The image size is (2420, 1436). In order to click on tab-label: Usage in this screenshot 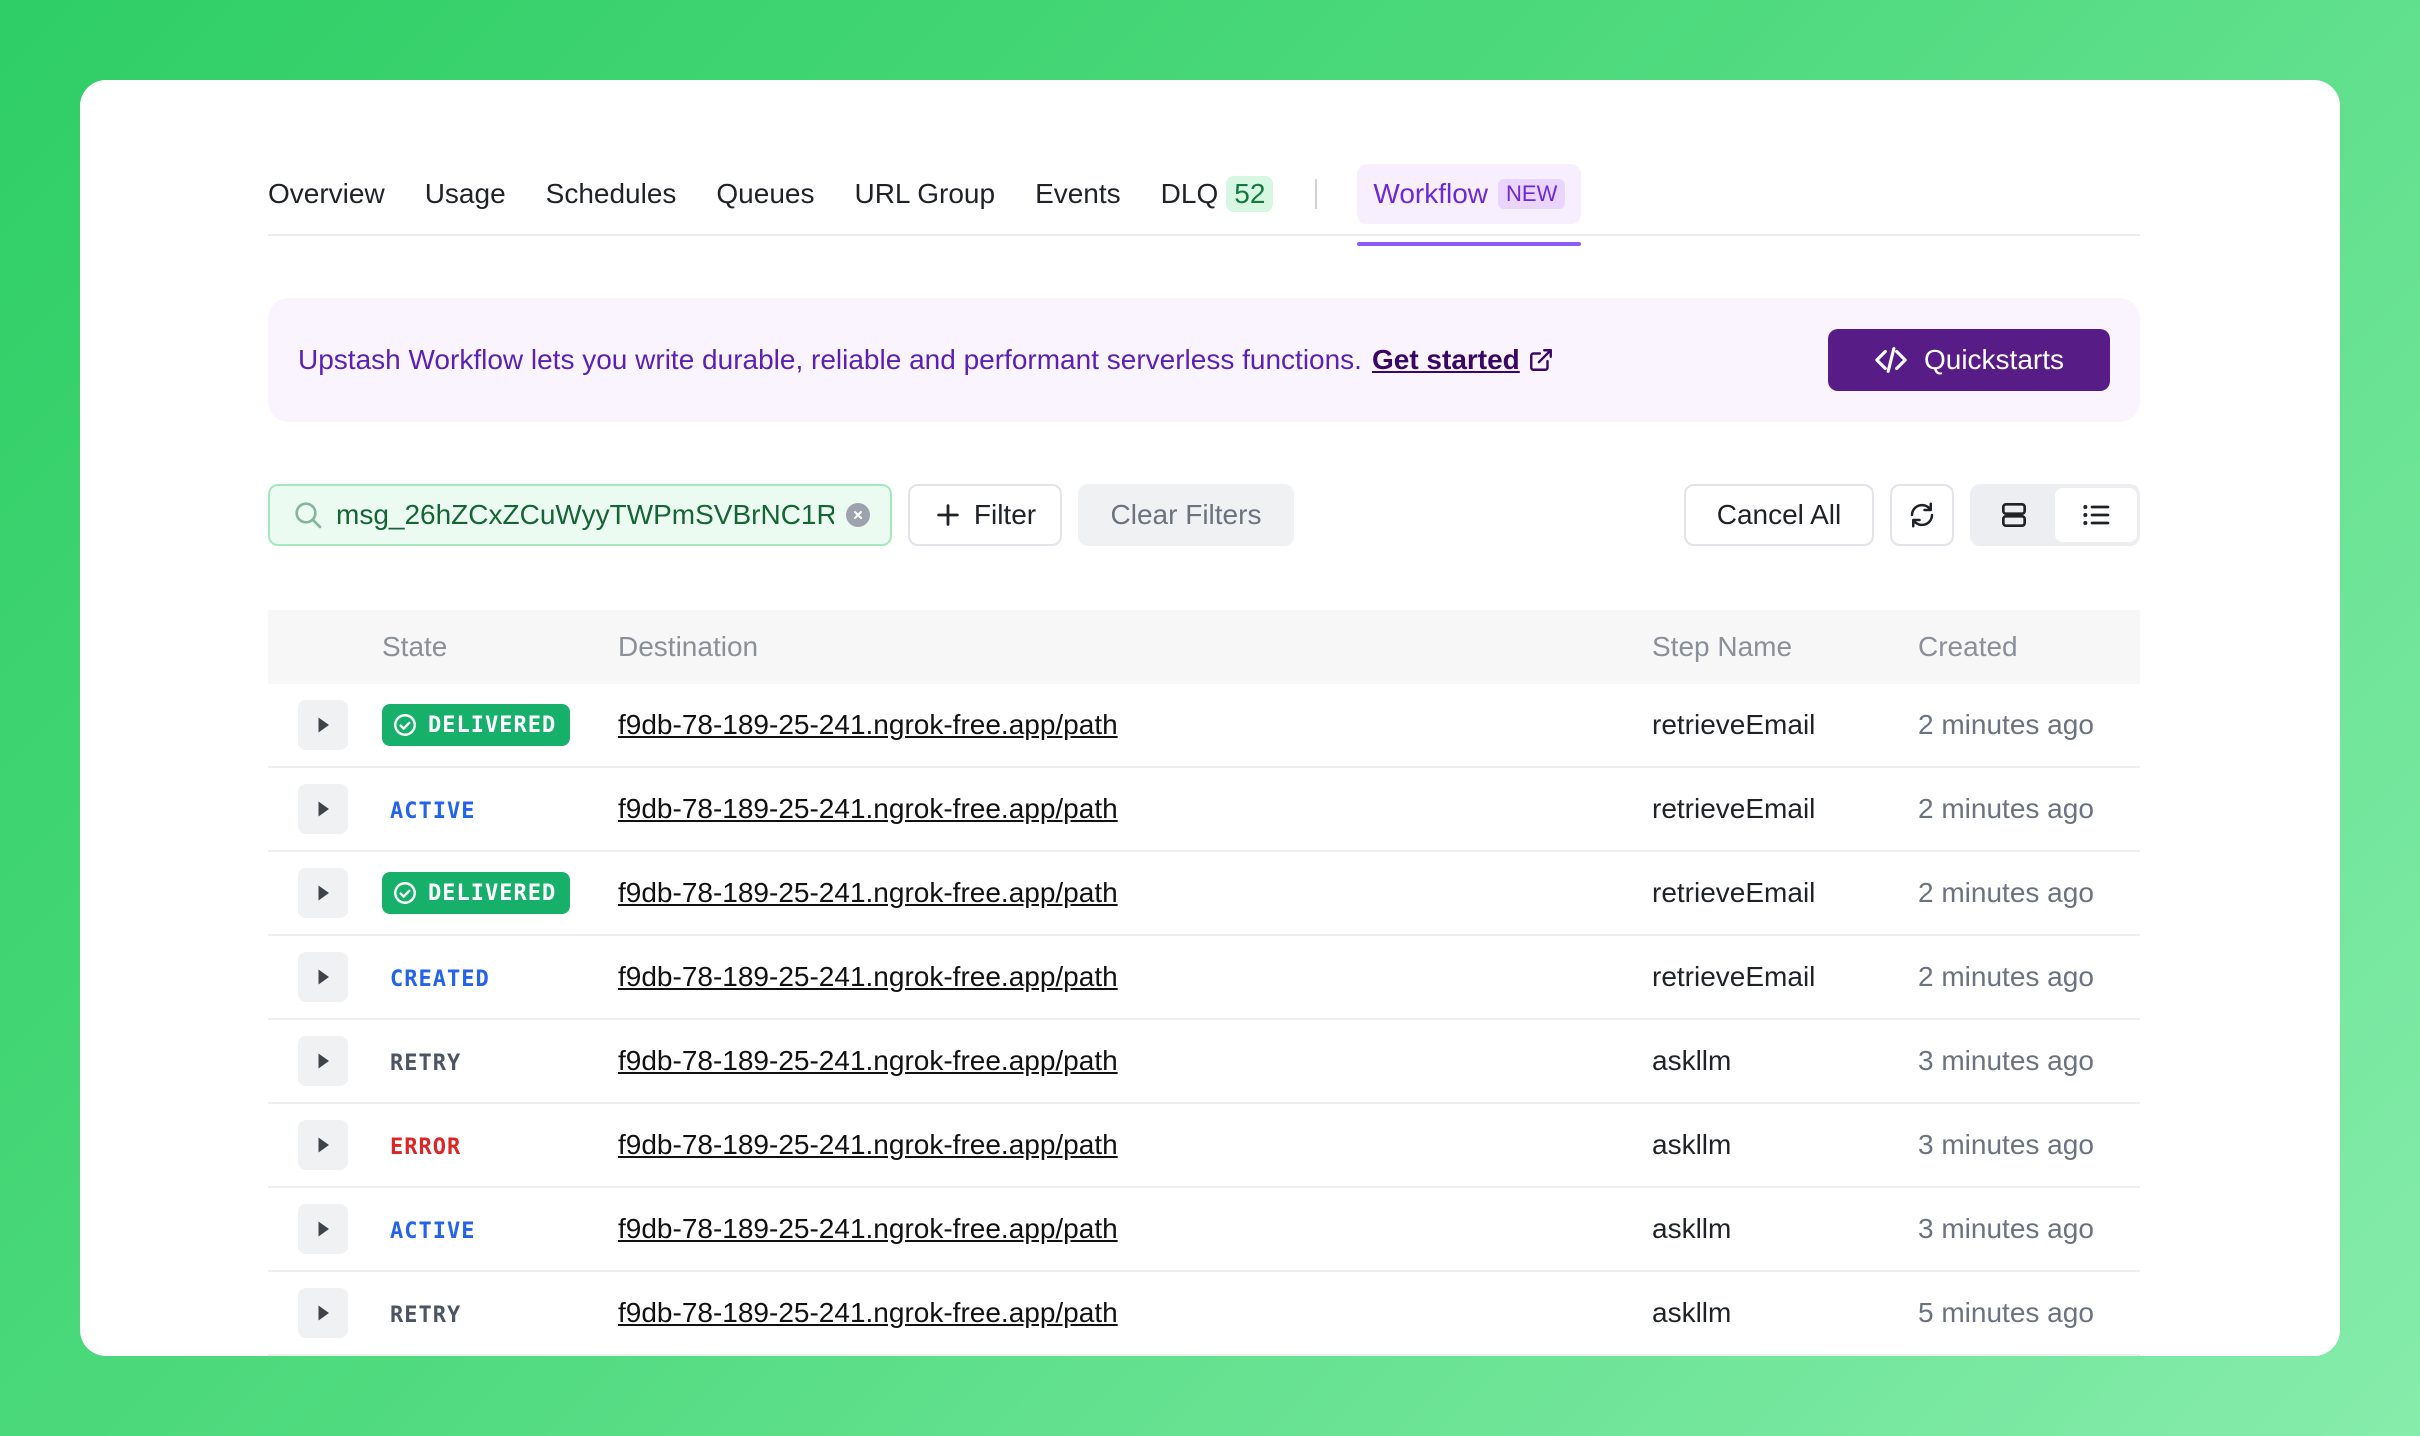, I will do `click(465, 193)`.